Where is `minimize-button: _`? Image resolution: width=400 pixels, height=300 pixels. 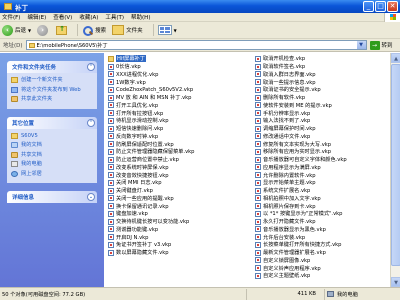 minimize-button: _ is located at coordinates (368, 6).